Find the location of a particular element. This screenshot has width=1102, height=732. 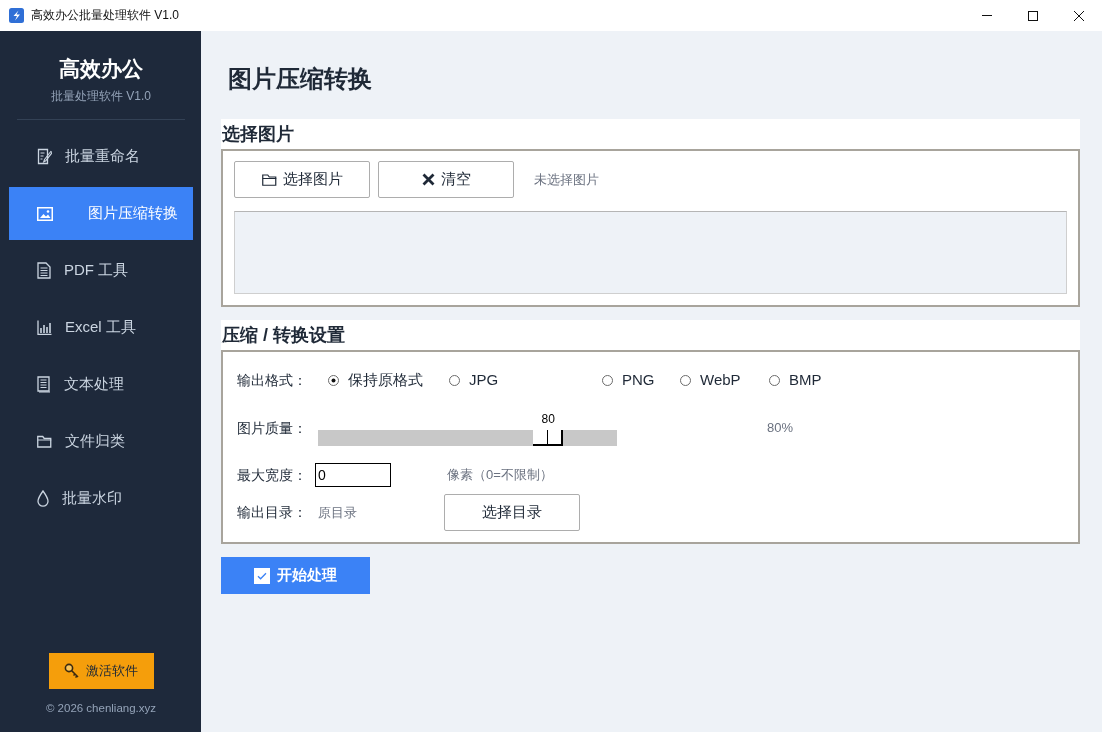

page-title: 图片压缩转换 is located at coordinates (300, 79).